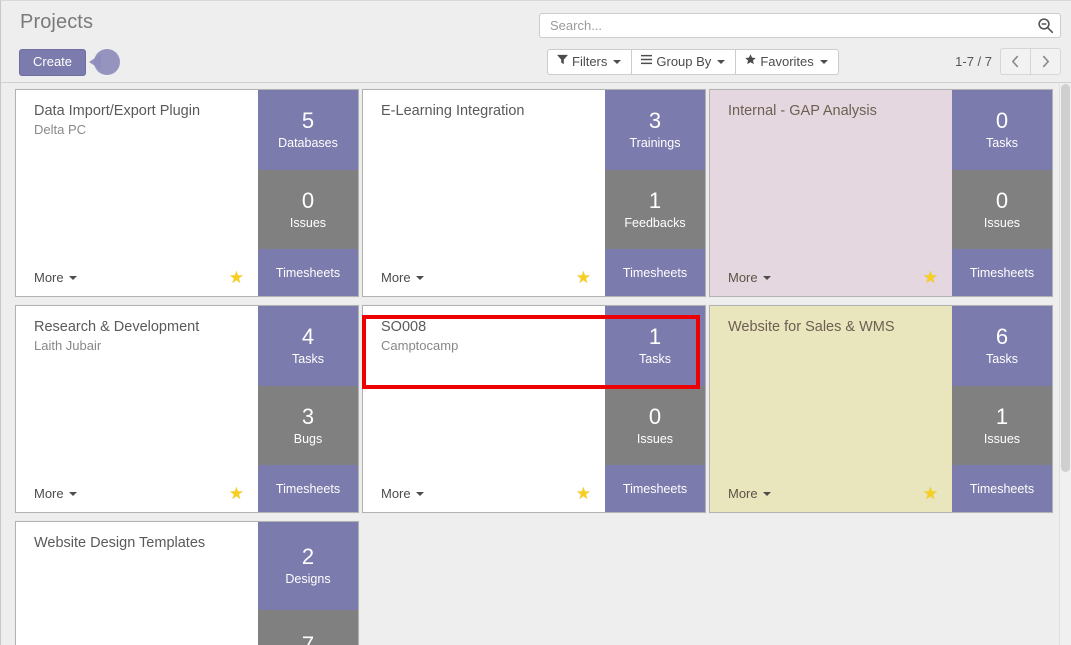  I want to click on star-icon, so click(751, 61).